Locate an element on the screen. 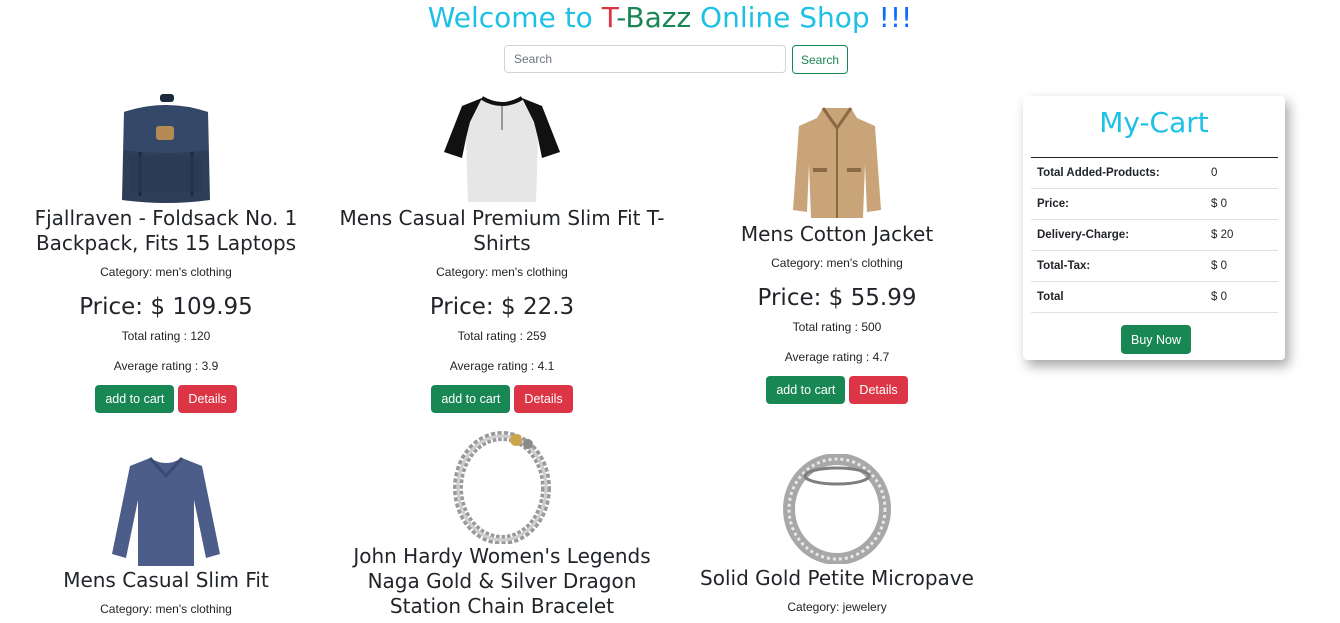 This screenshot has height=623, width=1340. product-average-rating: Average rating : 4.1 is located at coordinates (502, 366).